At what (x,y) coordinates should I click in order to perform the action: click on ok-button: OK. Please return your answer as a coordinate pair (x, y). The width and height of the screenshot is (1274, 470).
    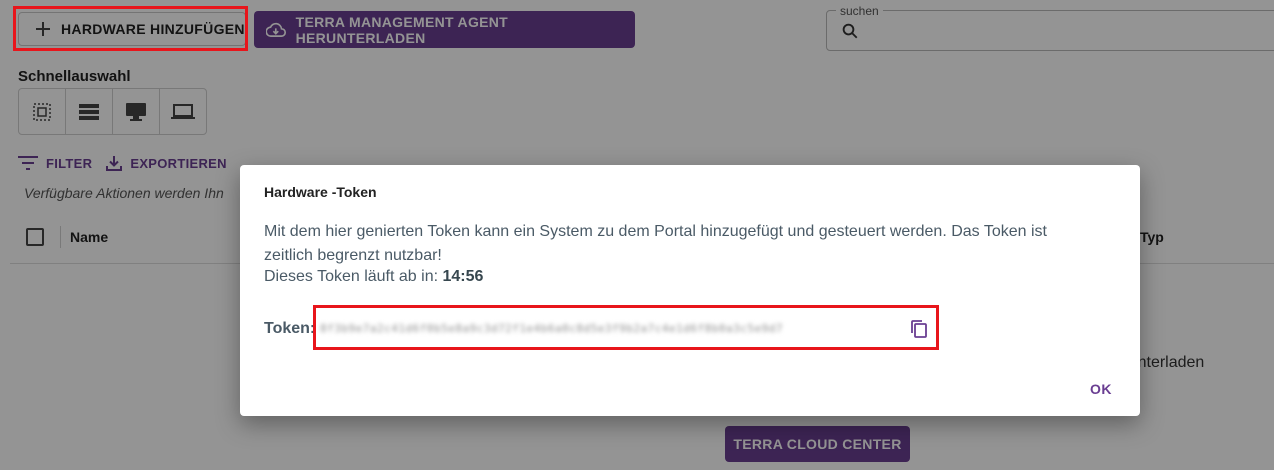
    Looking at the image, I should click on (1101, 389).